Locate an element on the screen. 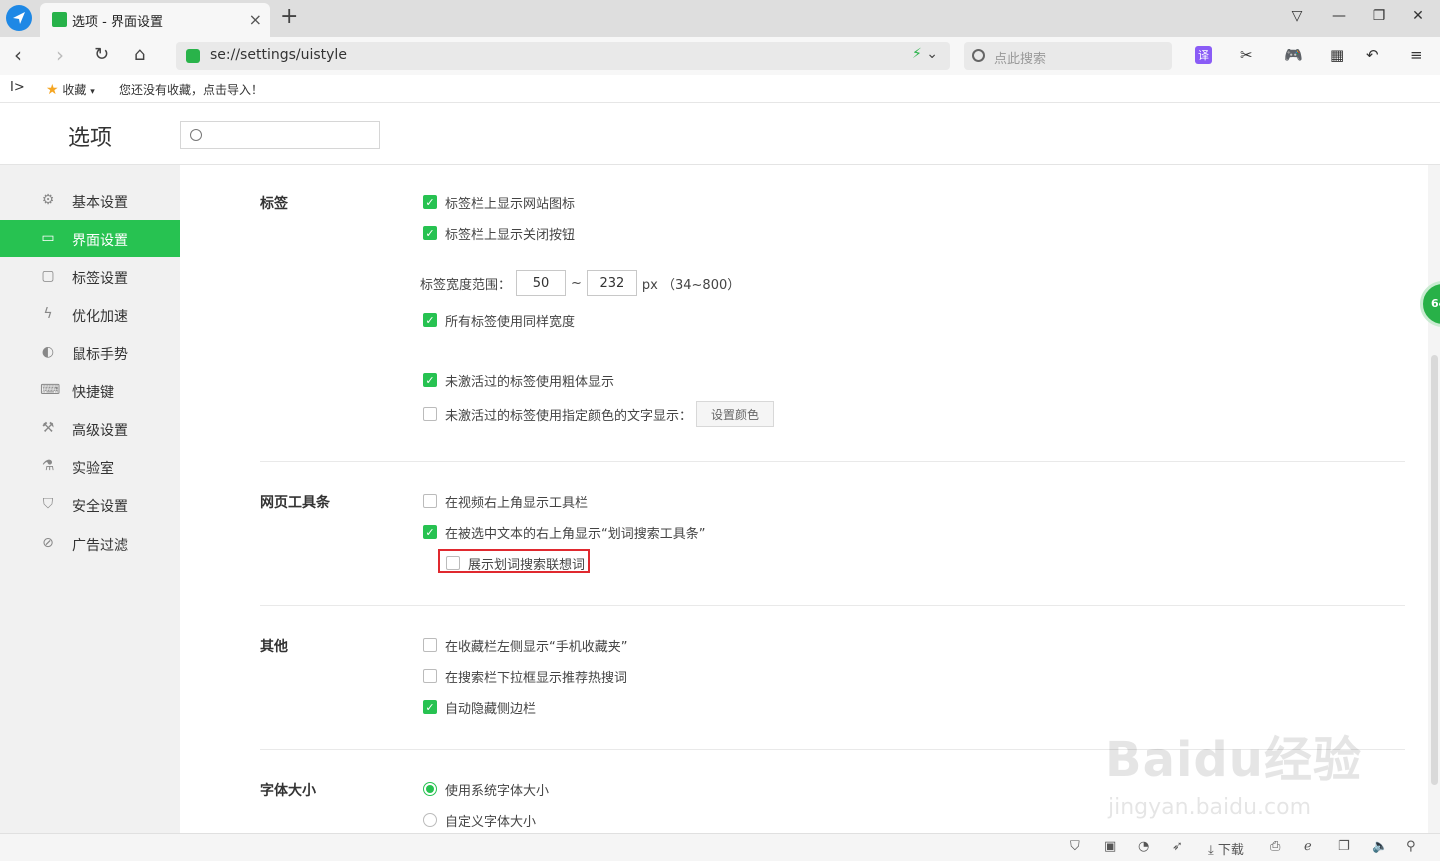 This screenshot has height=861, width=1440. restore-icon: ❐ is located at coordinates (1379, 16).